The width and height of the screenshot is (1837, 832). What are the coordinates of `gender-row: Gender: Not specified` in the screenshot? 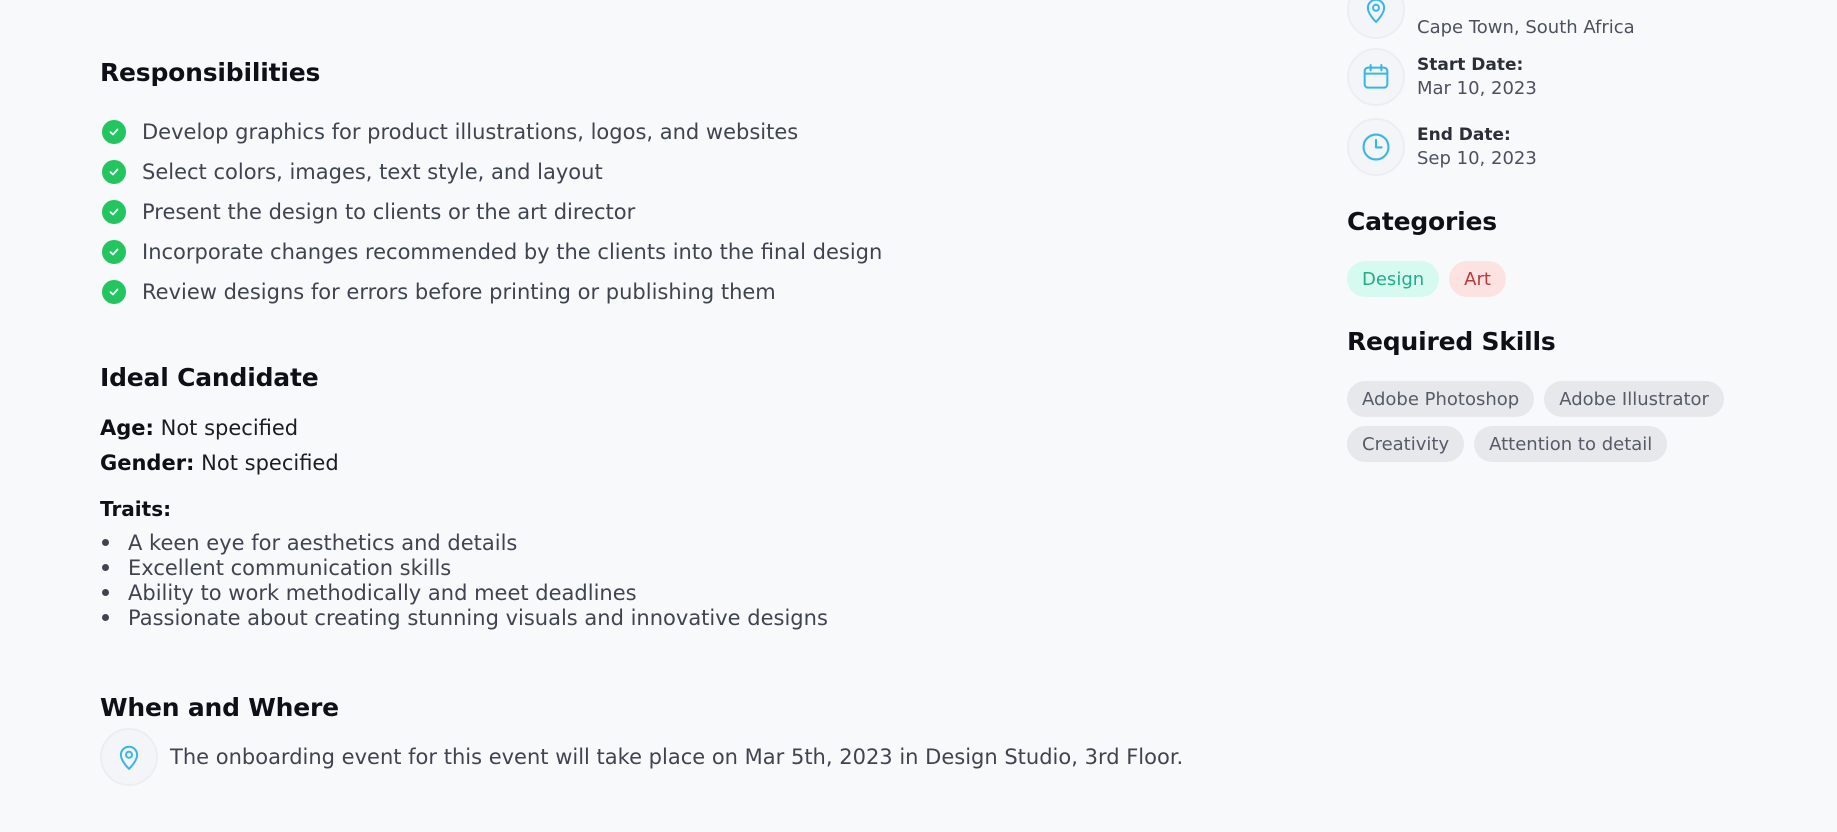 It's located at (219, 463).